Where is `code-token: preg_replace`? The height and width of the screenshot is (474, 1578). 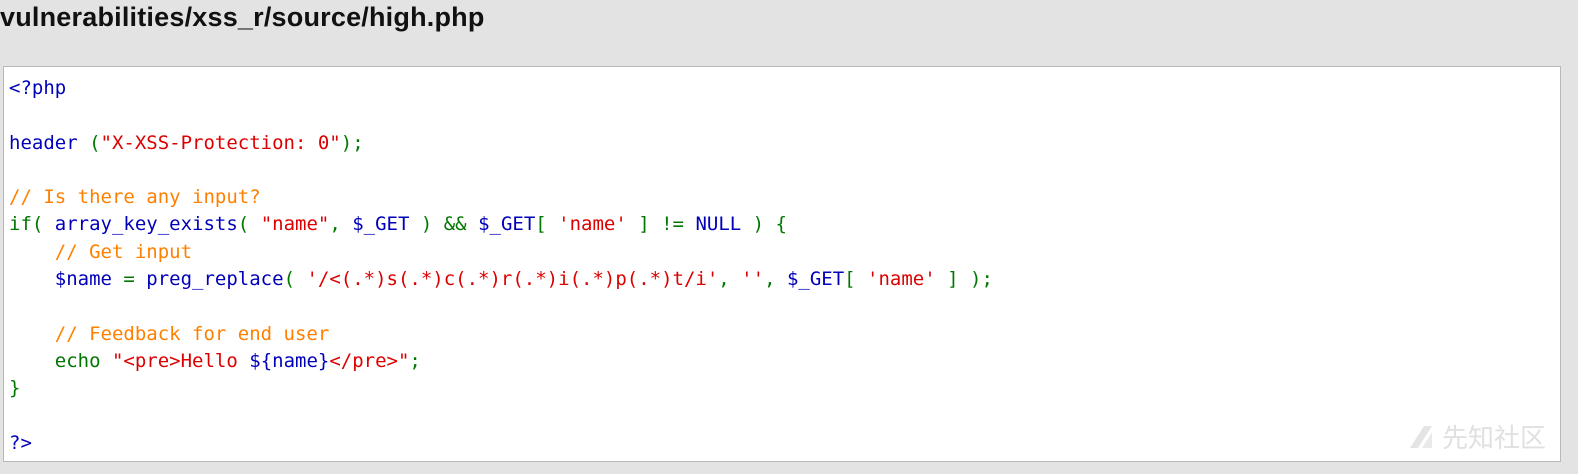 code-token: preg_replace is located at coordinates (215, 279).